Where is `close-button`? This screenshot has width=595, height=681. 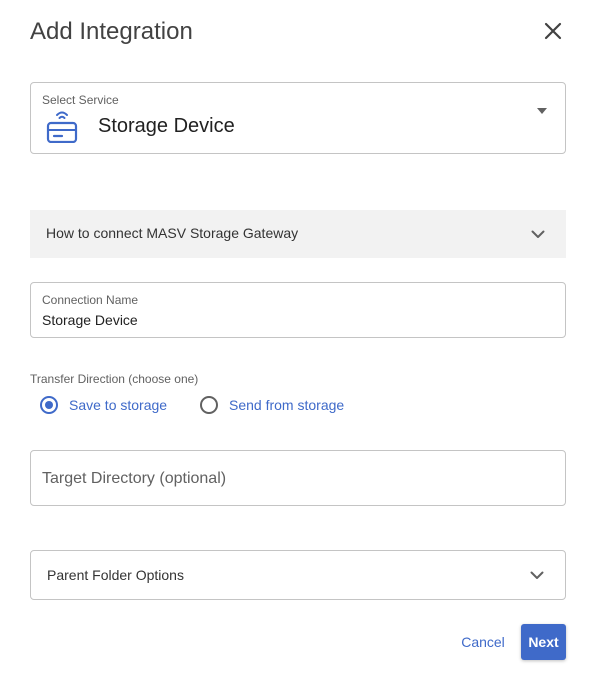 close-button is located at coordinates (553, 31).